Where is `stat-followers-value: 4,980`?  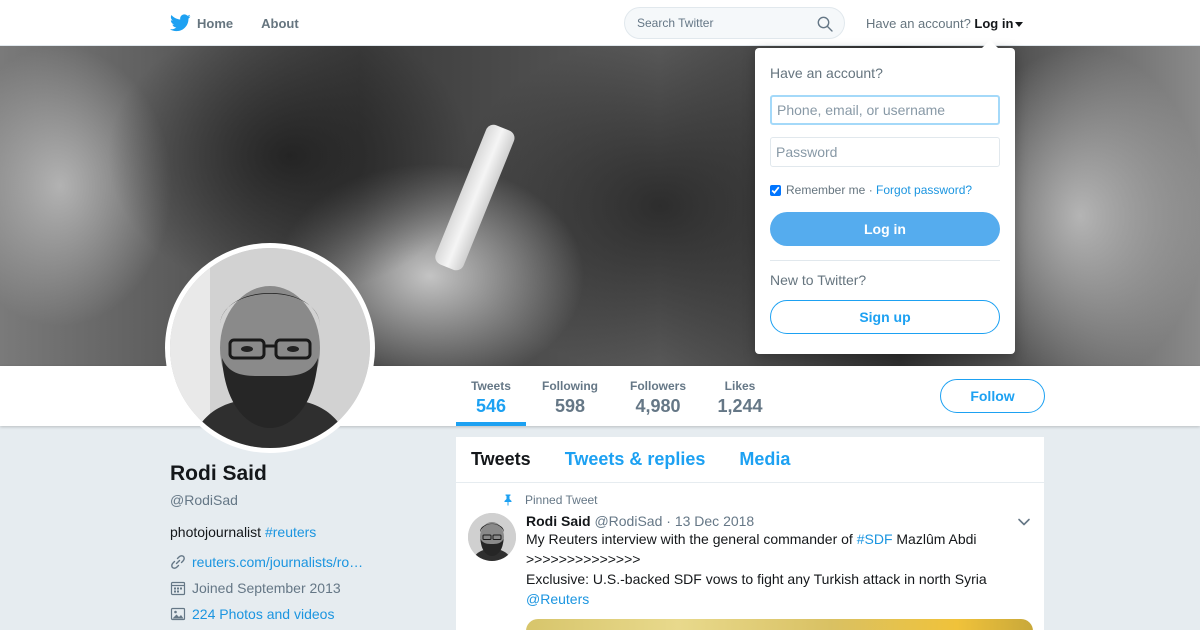 stat-followers-value: 4,980 is located at coordinates (658, 406).